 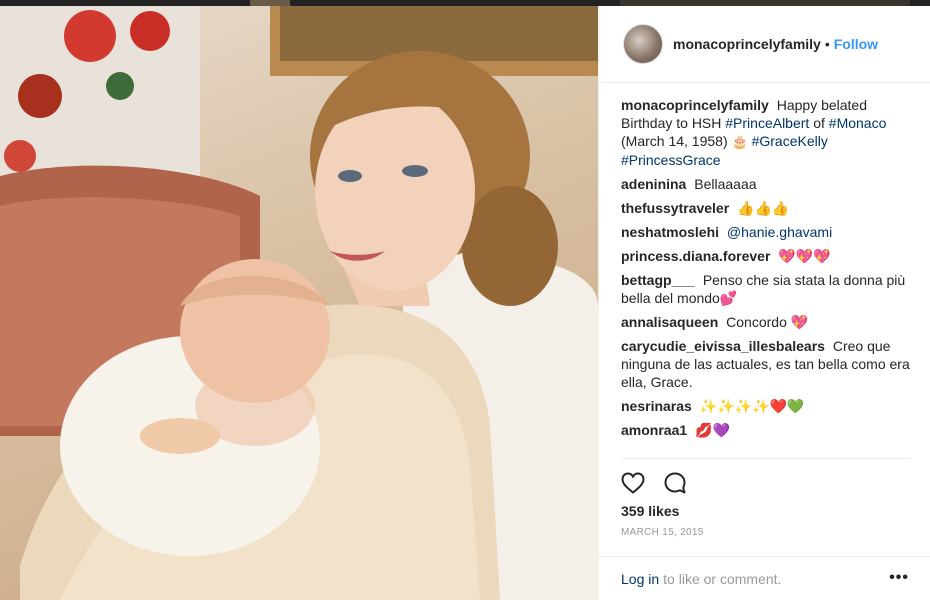 I want to click on caption-username: monacoprincelyfamily, so click(x=695, y=105).